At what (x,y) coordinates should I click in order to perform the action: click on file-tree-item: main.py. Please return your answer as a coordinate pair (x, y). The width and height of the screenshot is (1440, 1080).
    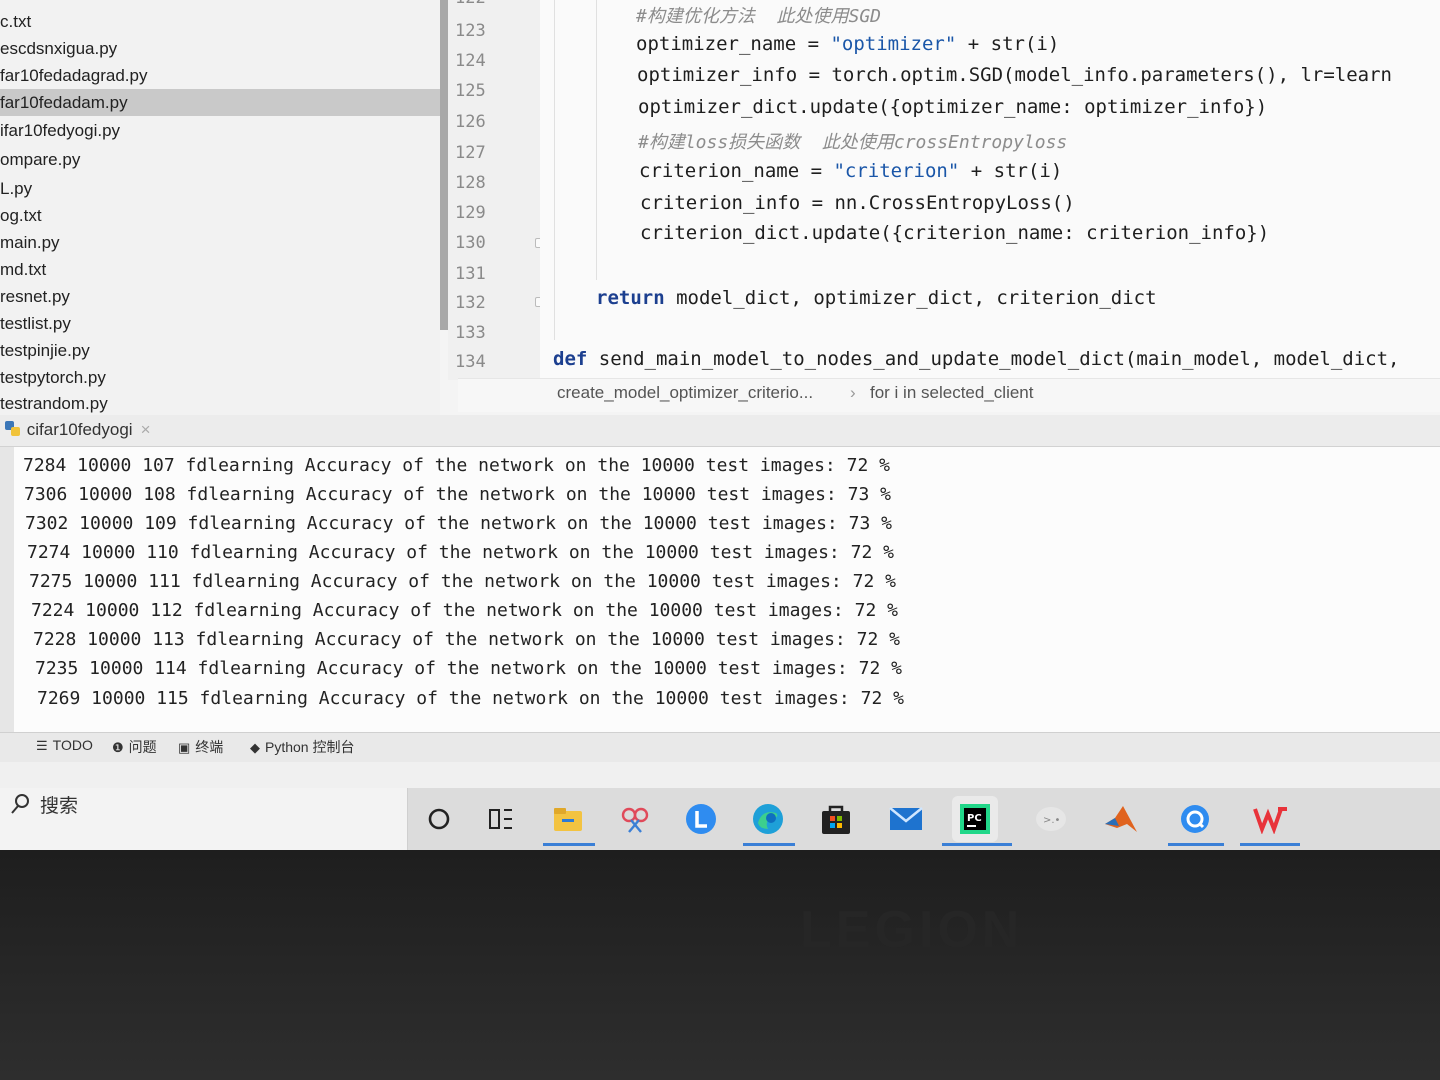
    Looking at the image, I should click on (220, 242).